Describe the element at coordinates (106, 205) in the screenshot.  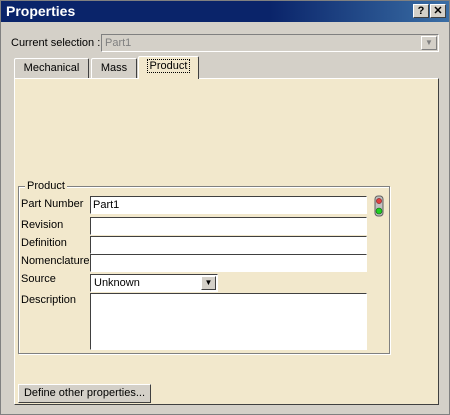
I see `part-number-value: Part1` at that location.